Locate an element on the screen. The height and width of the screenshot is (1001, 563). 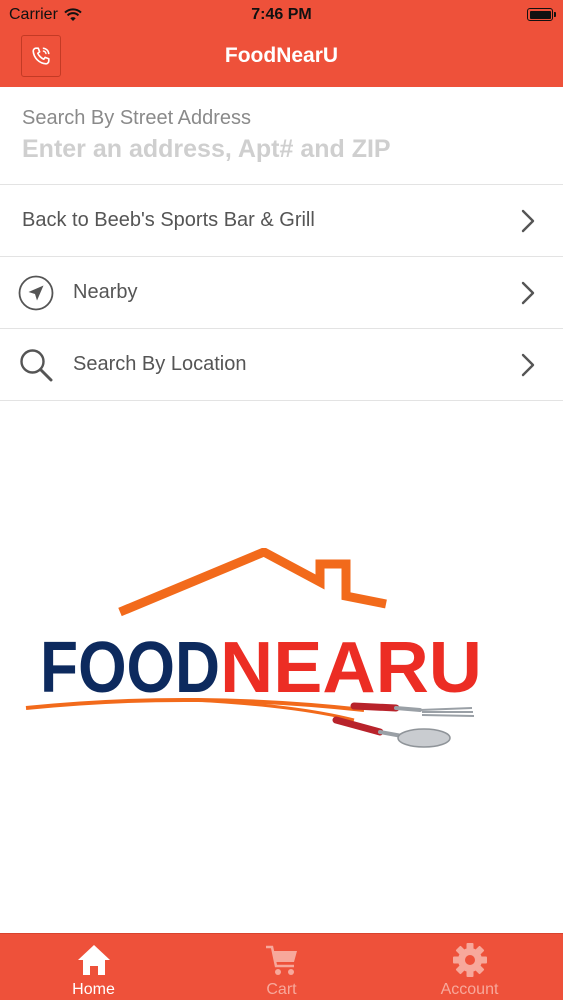
status-time: 7:46 PM is located at coordinates (281, 14).